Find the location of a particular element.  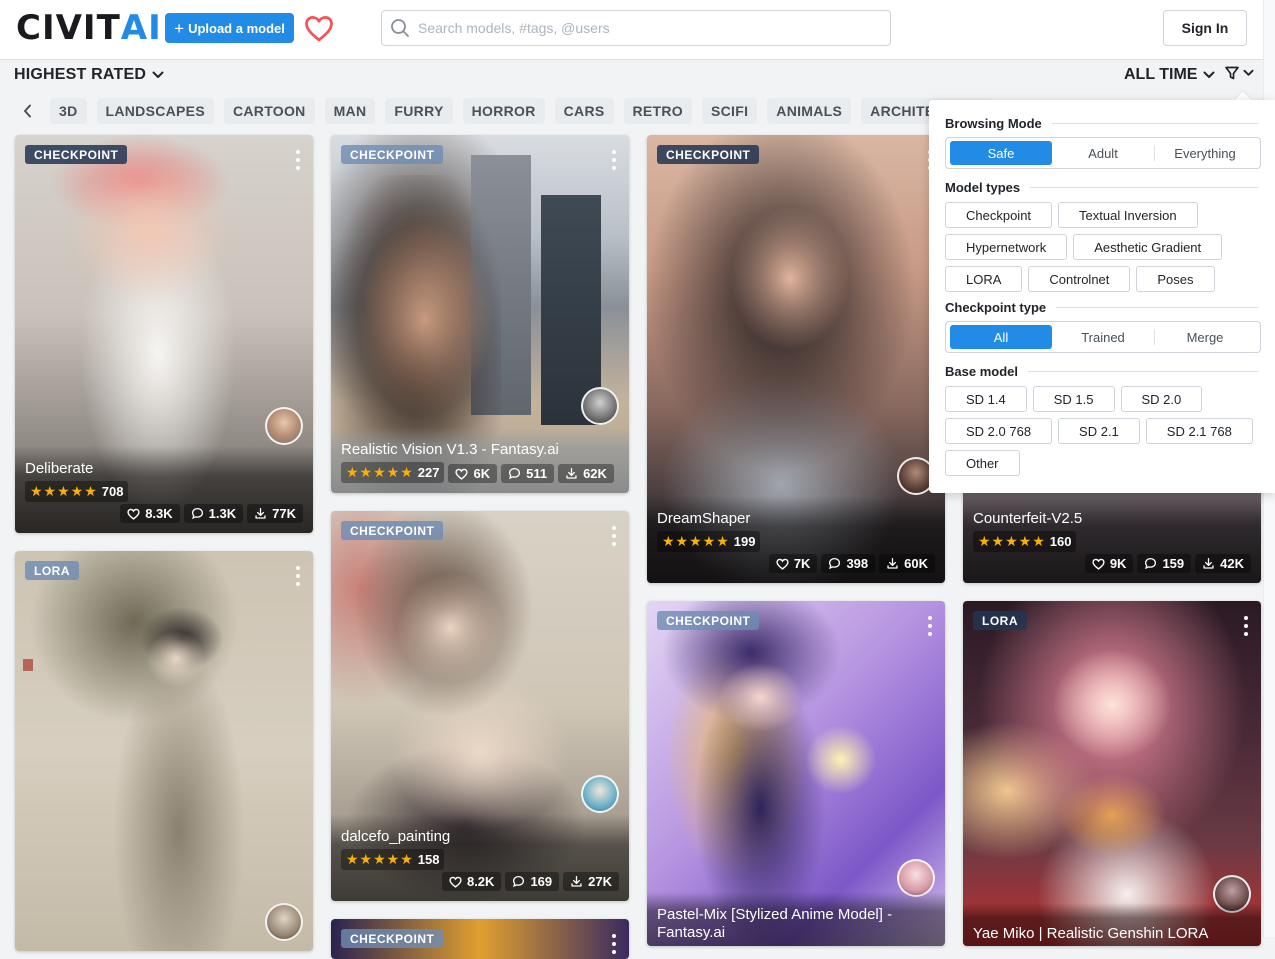

likes-count: 6K is located at coordinates (482, 473).